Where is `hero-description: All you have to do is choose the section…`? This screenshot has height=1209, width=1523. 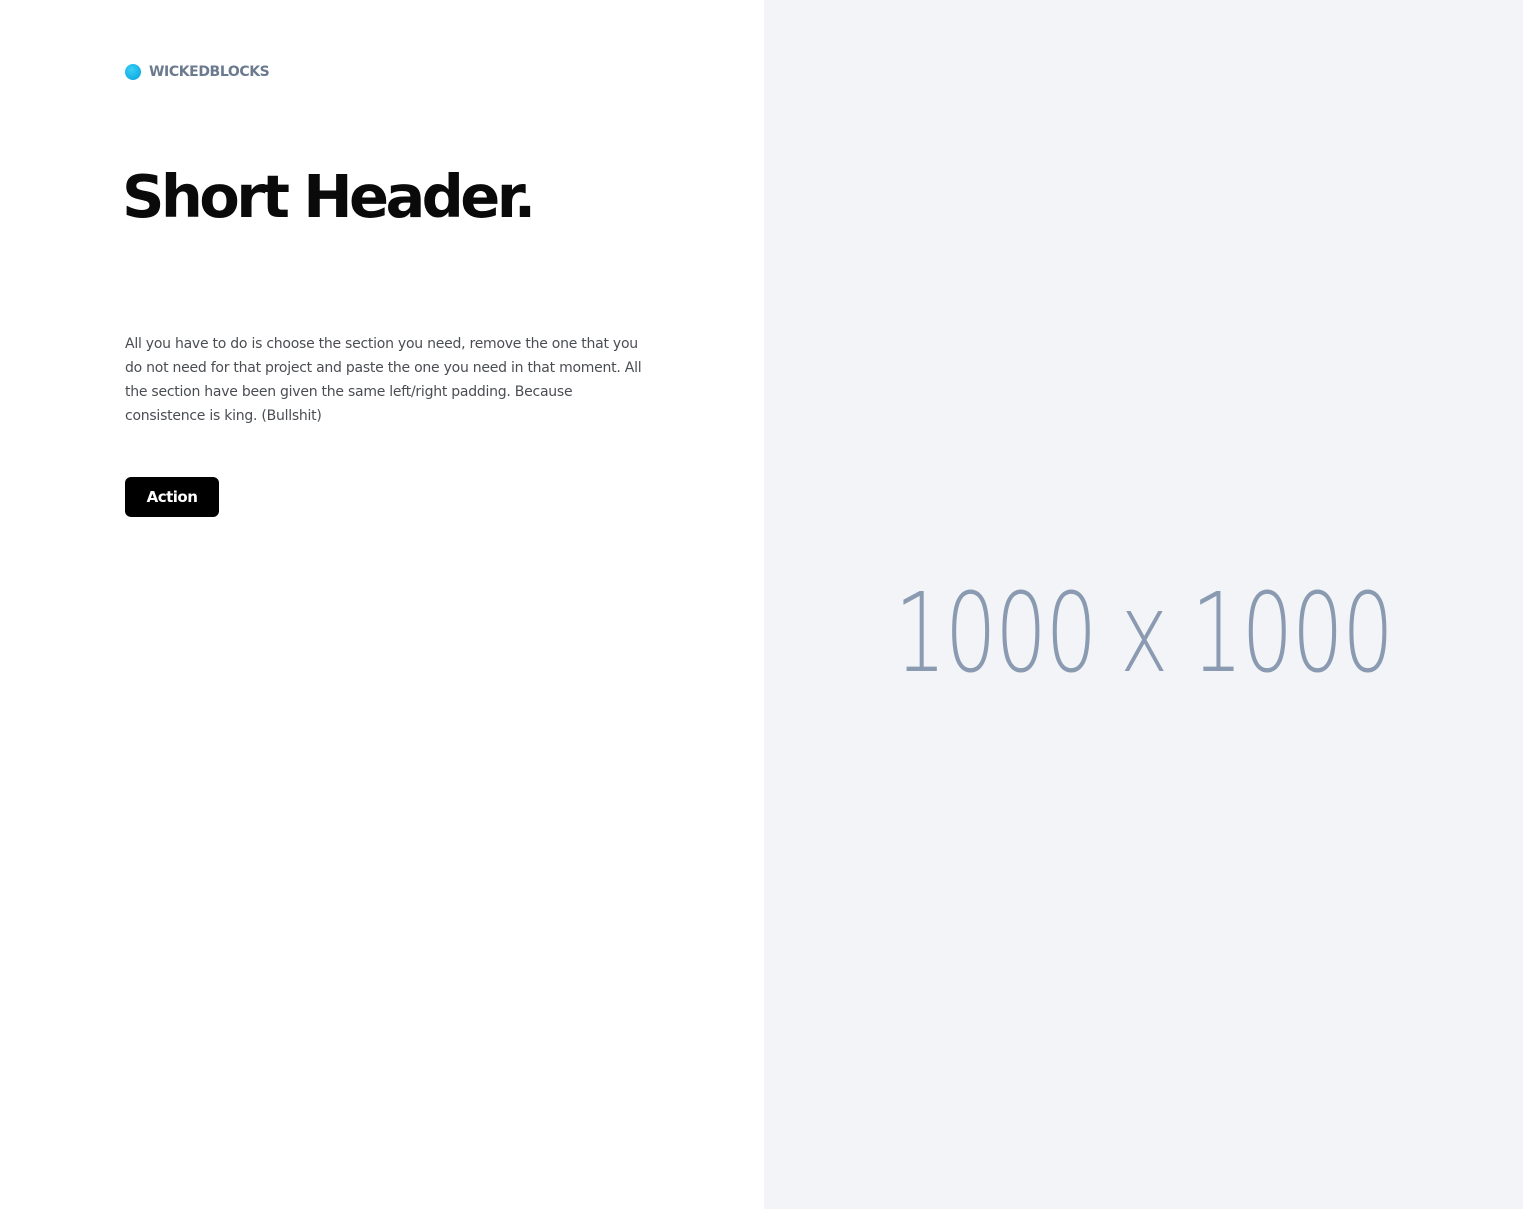
hero-description: All you have to do is choose the section… is located at coordinates (383, 380).